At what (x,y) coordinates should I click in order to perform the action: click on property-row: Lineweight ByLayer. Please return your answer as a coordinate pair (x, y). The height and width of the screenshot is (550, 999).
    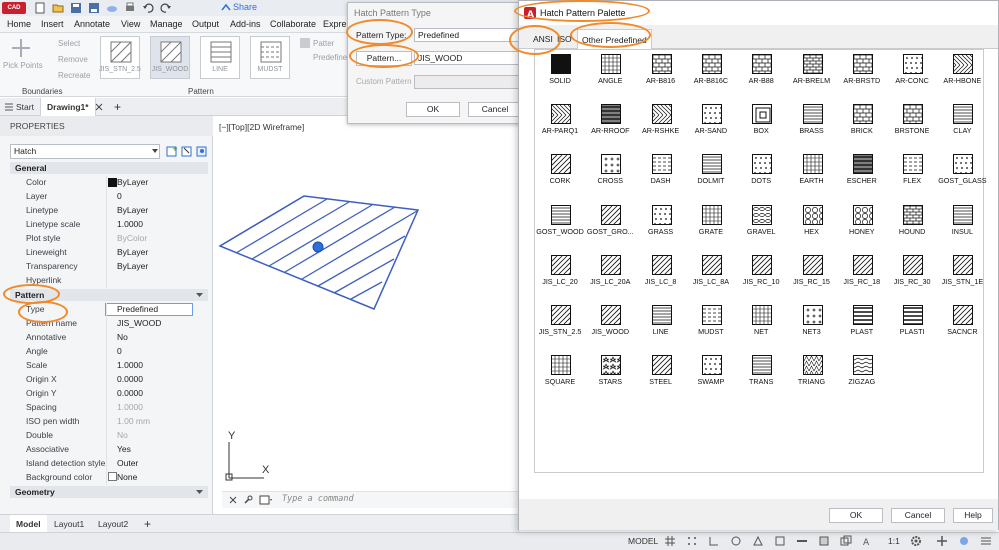
    Looking at the image, I should click on (109, 253).